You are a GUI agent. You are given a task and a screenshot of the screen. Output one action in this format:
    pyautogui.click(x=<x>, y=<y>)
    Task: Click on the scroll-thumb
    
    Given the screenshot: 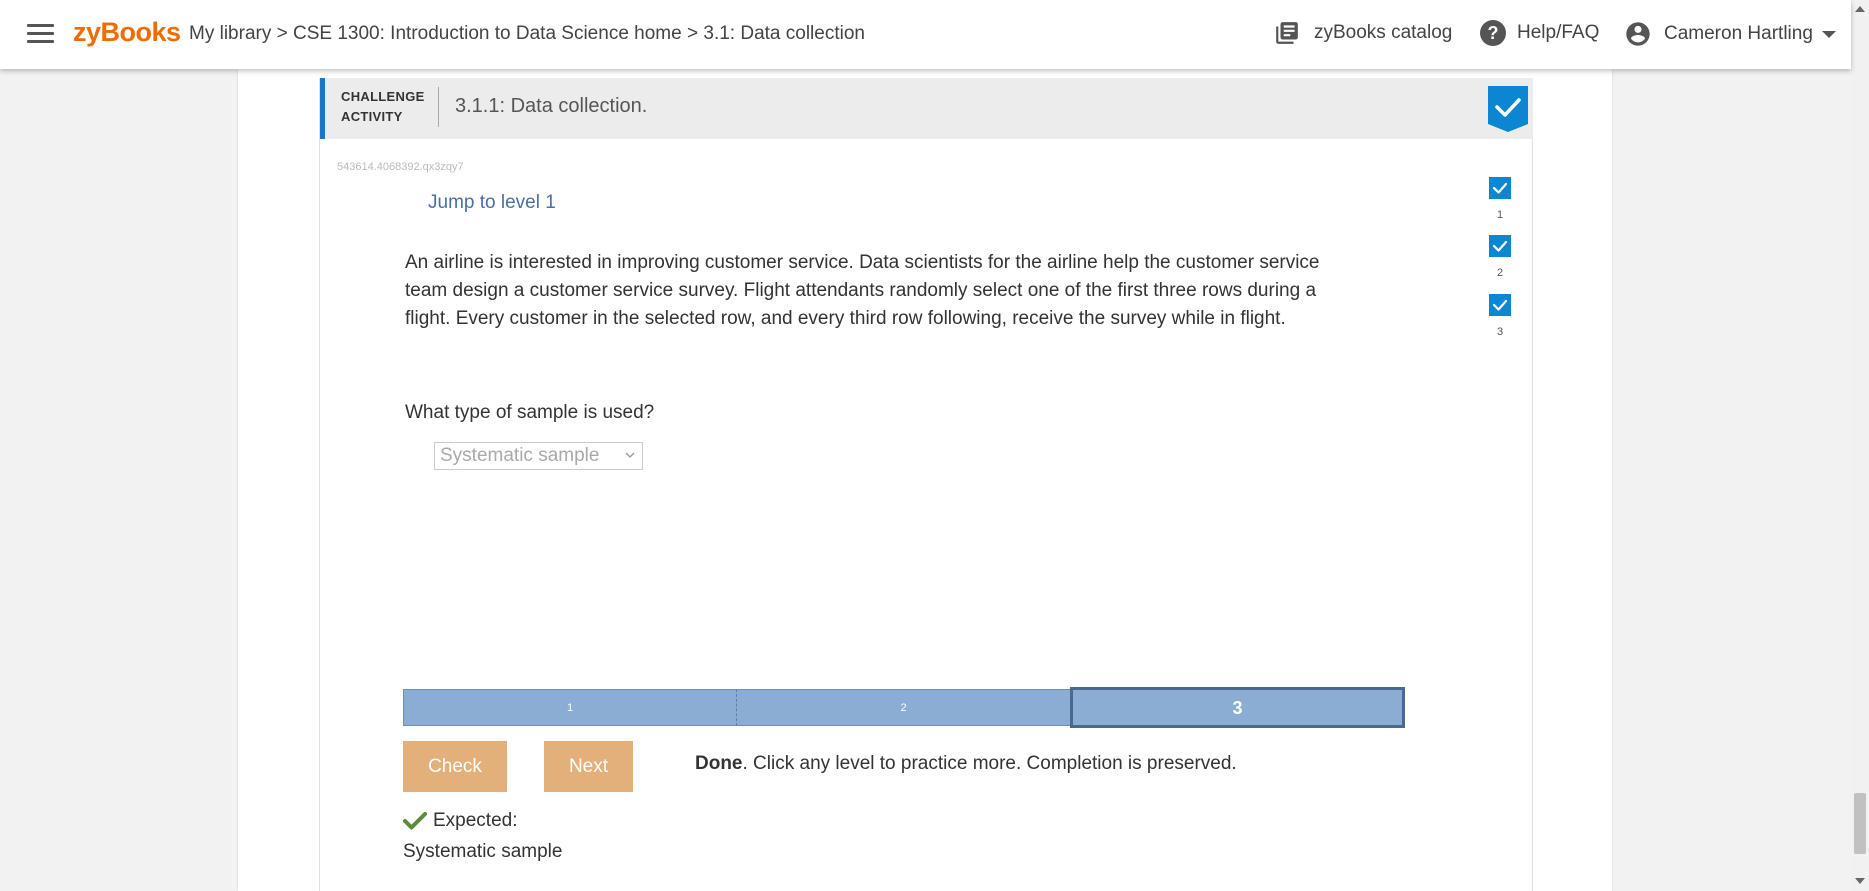 What is the action you would take?
    pyautogui.click(x=1860, y=823)
    